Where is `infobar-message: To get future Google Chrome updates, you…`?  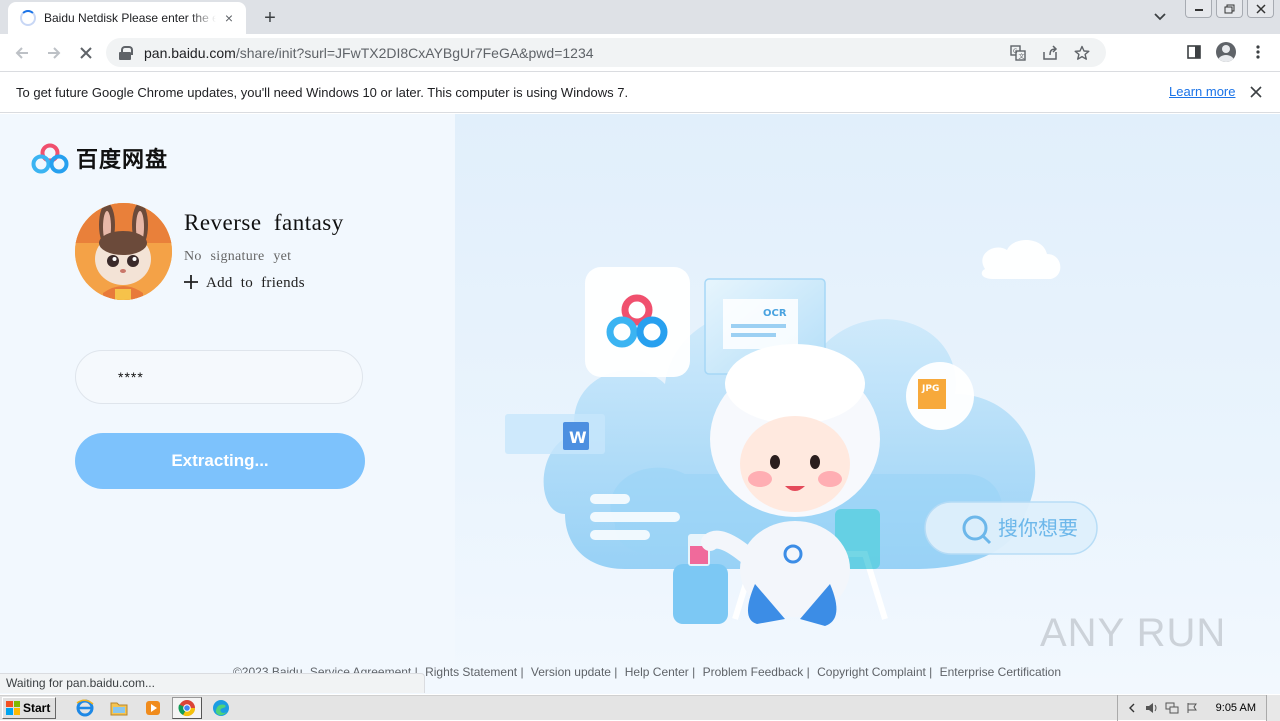 infobar-message: To get future Google Chrome updates, you… is located at coordinates (322, 92).